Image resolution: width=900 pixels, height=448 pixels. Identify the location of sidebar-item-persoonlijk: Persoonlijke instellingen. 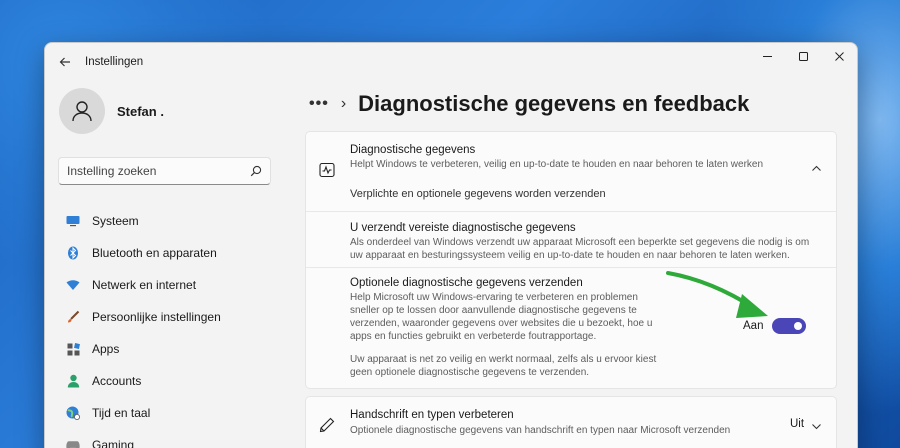
(170, 317).